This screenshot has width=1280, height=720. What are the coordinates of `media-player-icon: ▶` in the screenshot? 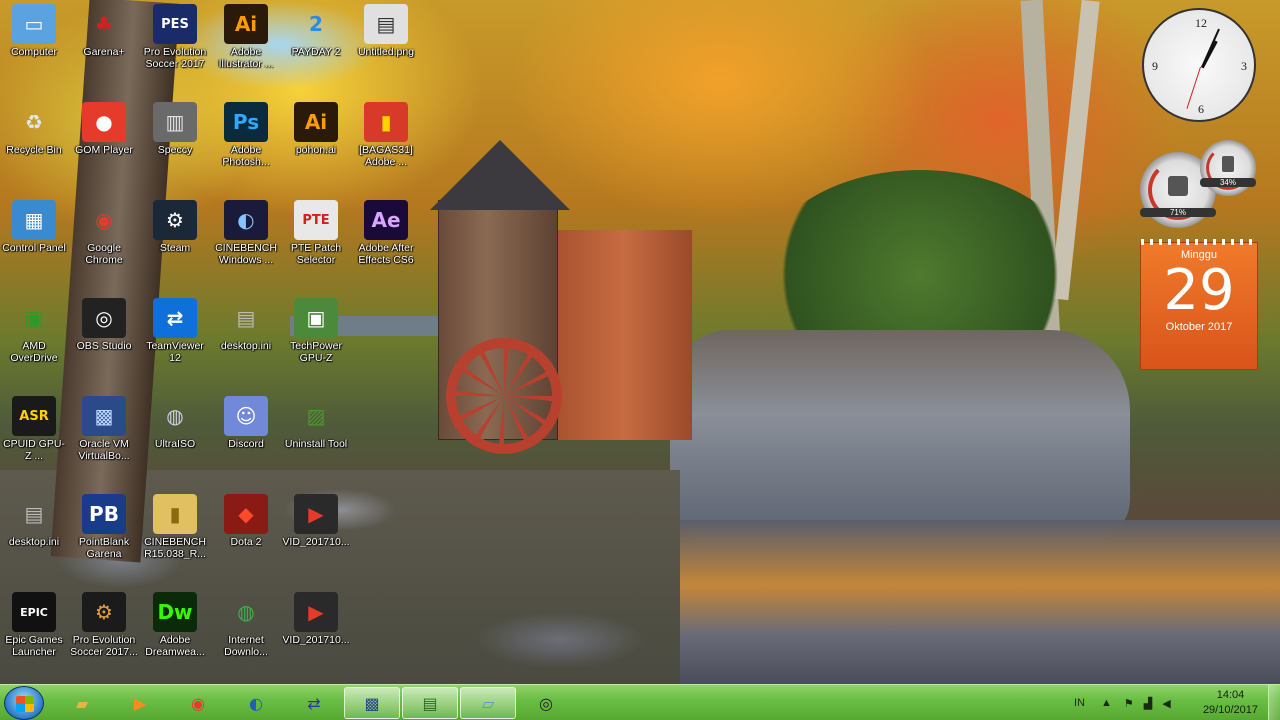 It's located at (140, 703).